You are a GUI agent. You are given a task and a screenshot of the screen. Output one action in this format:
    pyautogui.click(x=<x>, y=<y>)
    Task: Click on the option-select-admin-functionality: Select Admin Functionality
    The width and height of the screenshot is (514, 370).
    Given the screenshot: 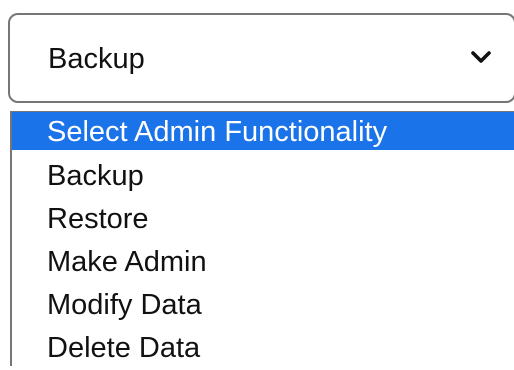 What is the action you would take?
    pyautogui.click(x=263, y=131)
    